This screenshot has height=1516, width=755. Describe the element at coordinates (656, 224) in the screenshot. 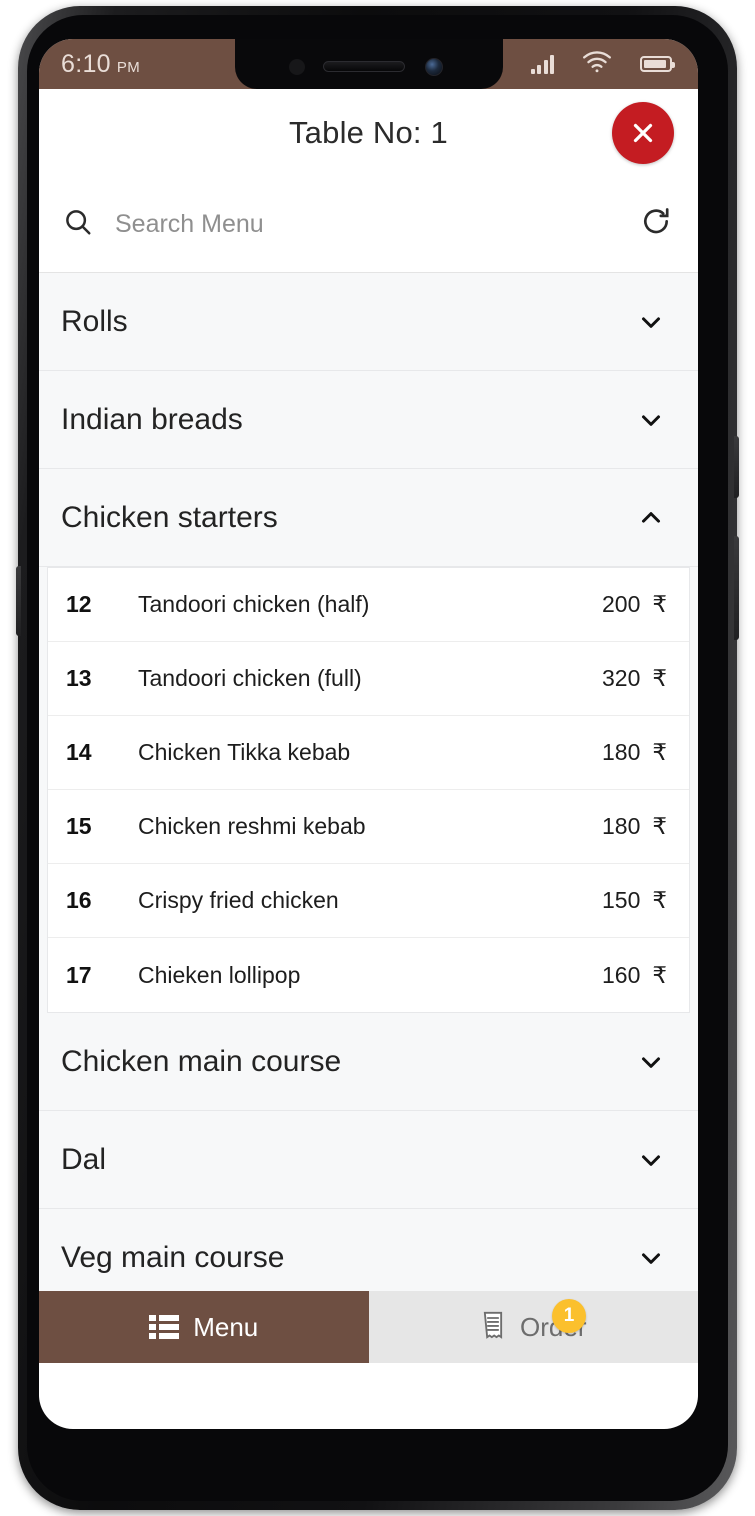

I see `refresh-icon` at that location.